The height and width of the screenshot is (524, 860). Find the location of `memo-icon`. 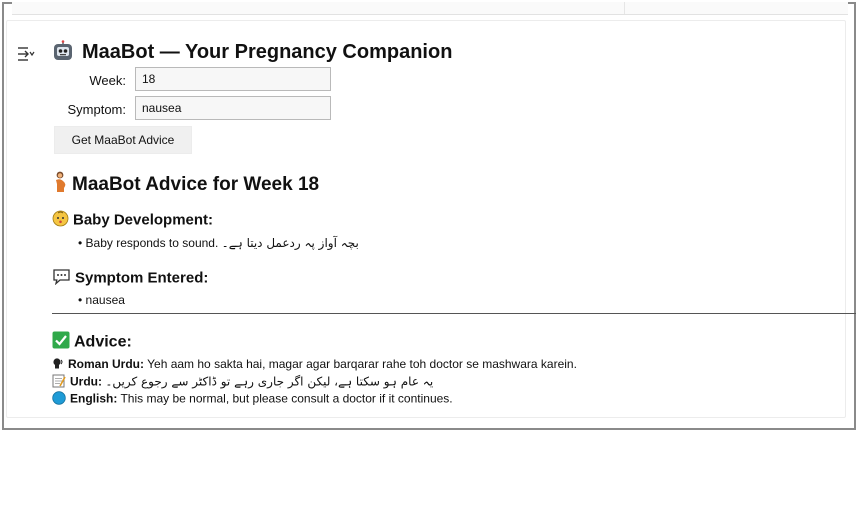

memo-icon is located at coordinates (59, 382).